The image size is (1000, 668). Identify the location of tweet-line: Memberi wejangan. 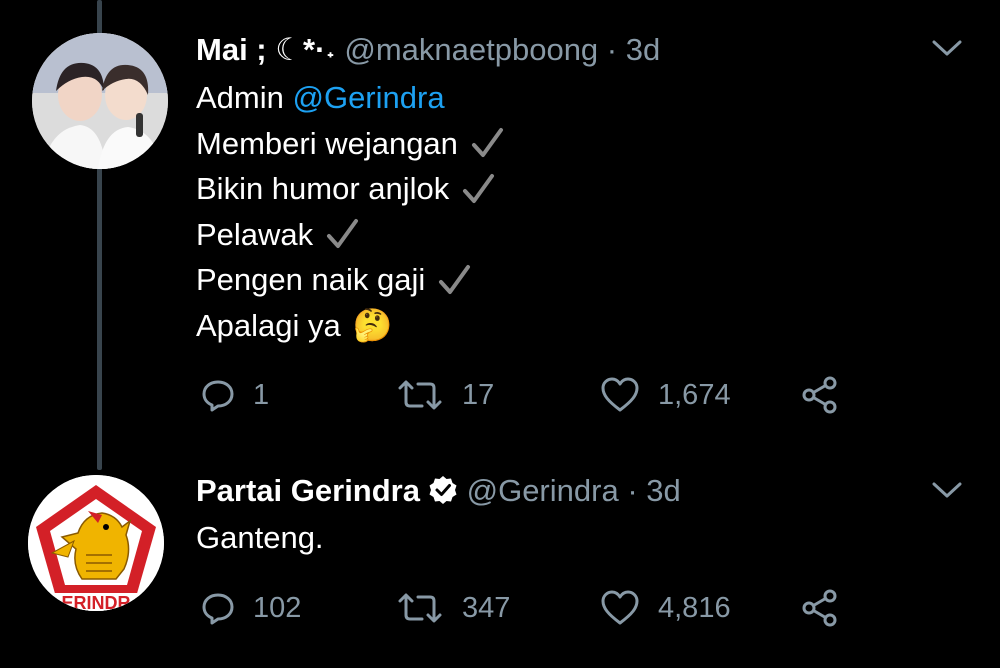
(350, 144).